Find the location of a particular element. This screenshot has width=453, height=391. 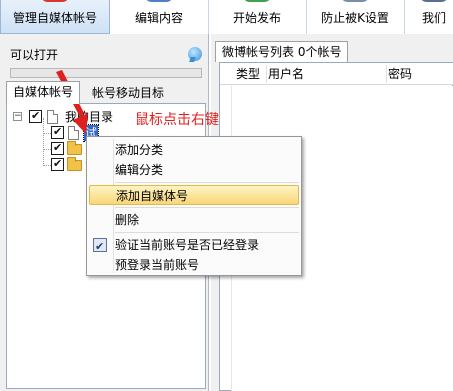

main-toolbar: 管理自媒体帐号 编辑内容 开始发布 防止被K设置 我们 is located at coordinates (226, 17).